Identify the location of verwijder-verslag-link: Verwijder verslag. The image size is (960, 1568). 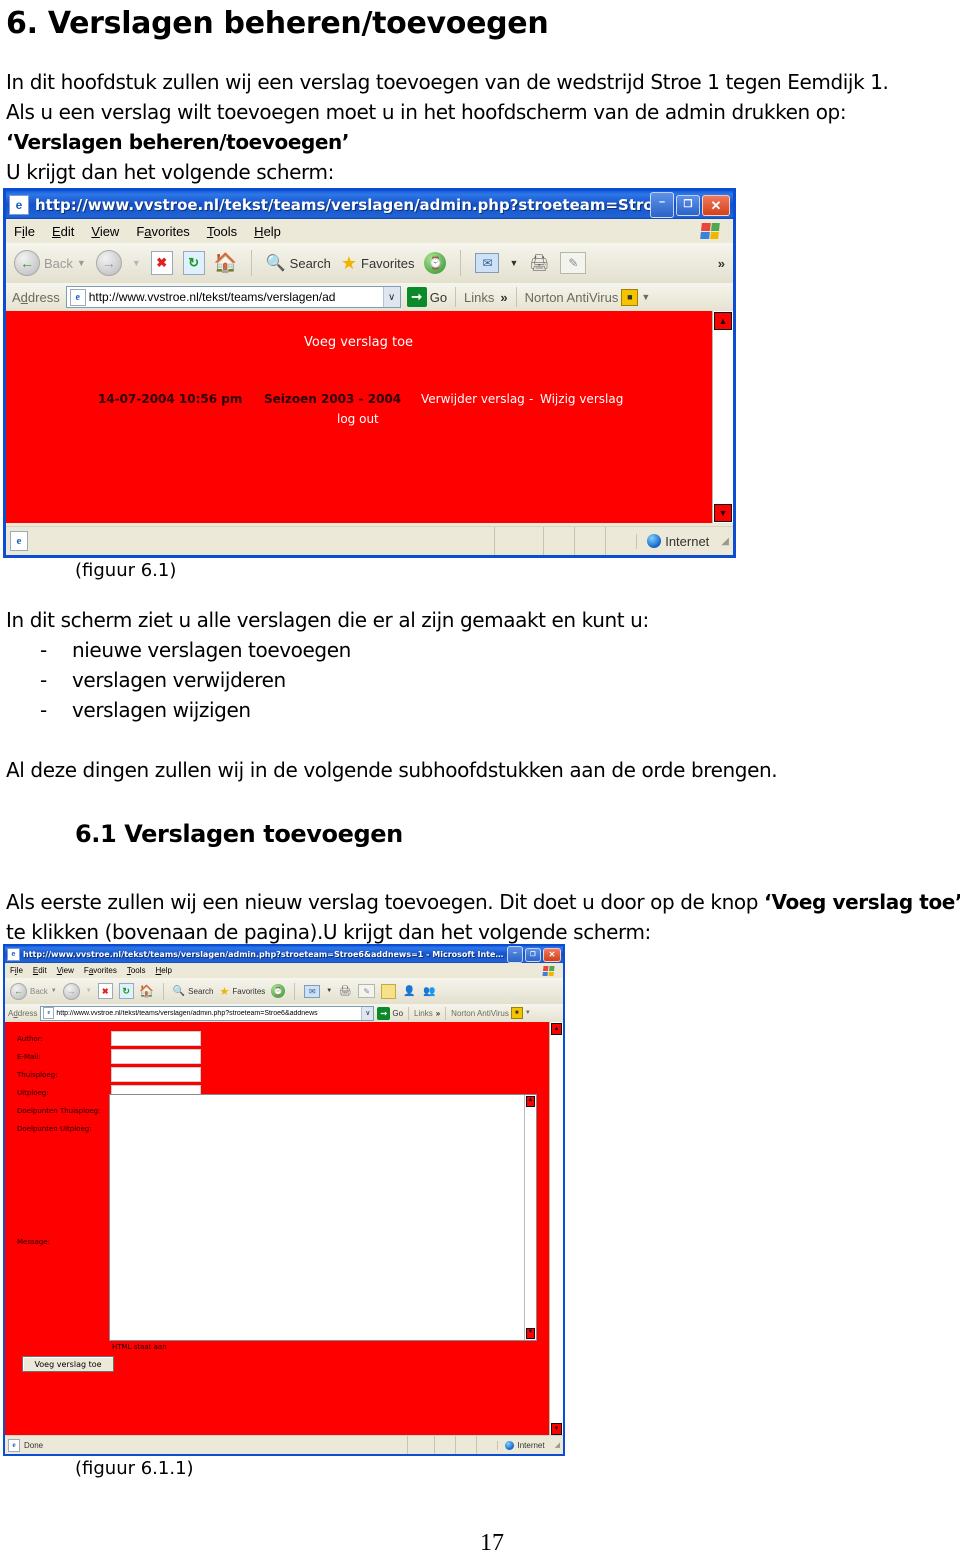
(473, 399).